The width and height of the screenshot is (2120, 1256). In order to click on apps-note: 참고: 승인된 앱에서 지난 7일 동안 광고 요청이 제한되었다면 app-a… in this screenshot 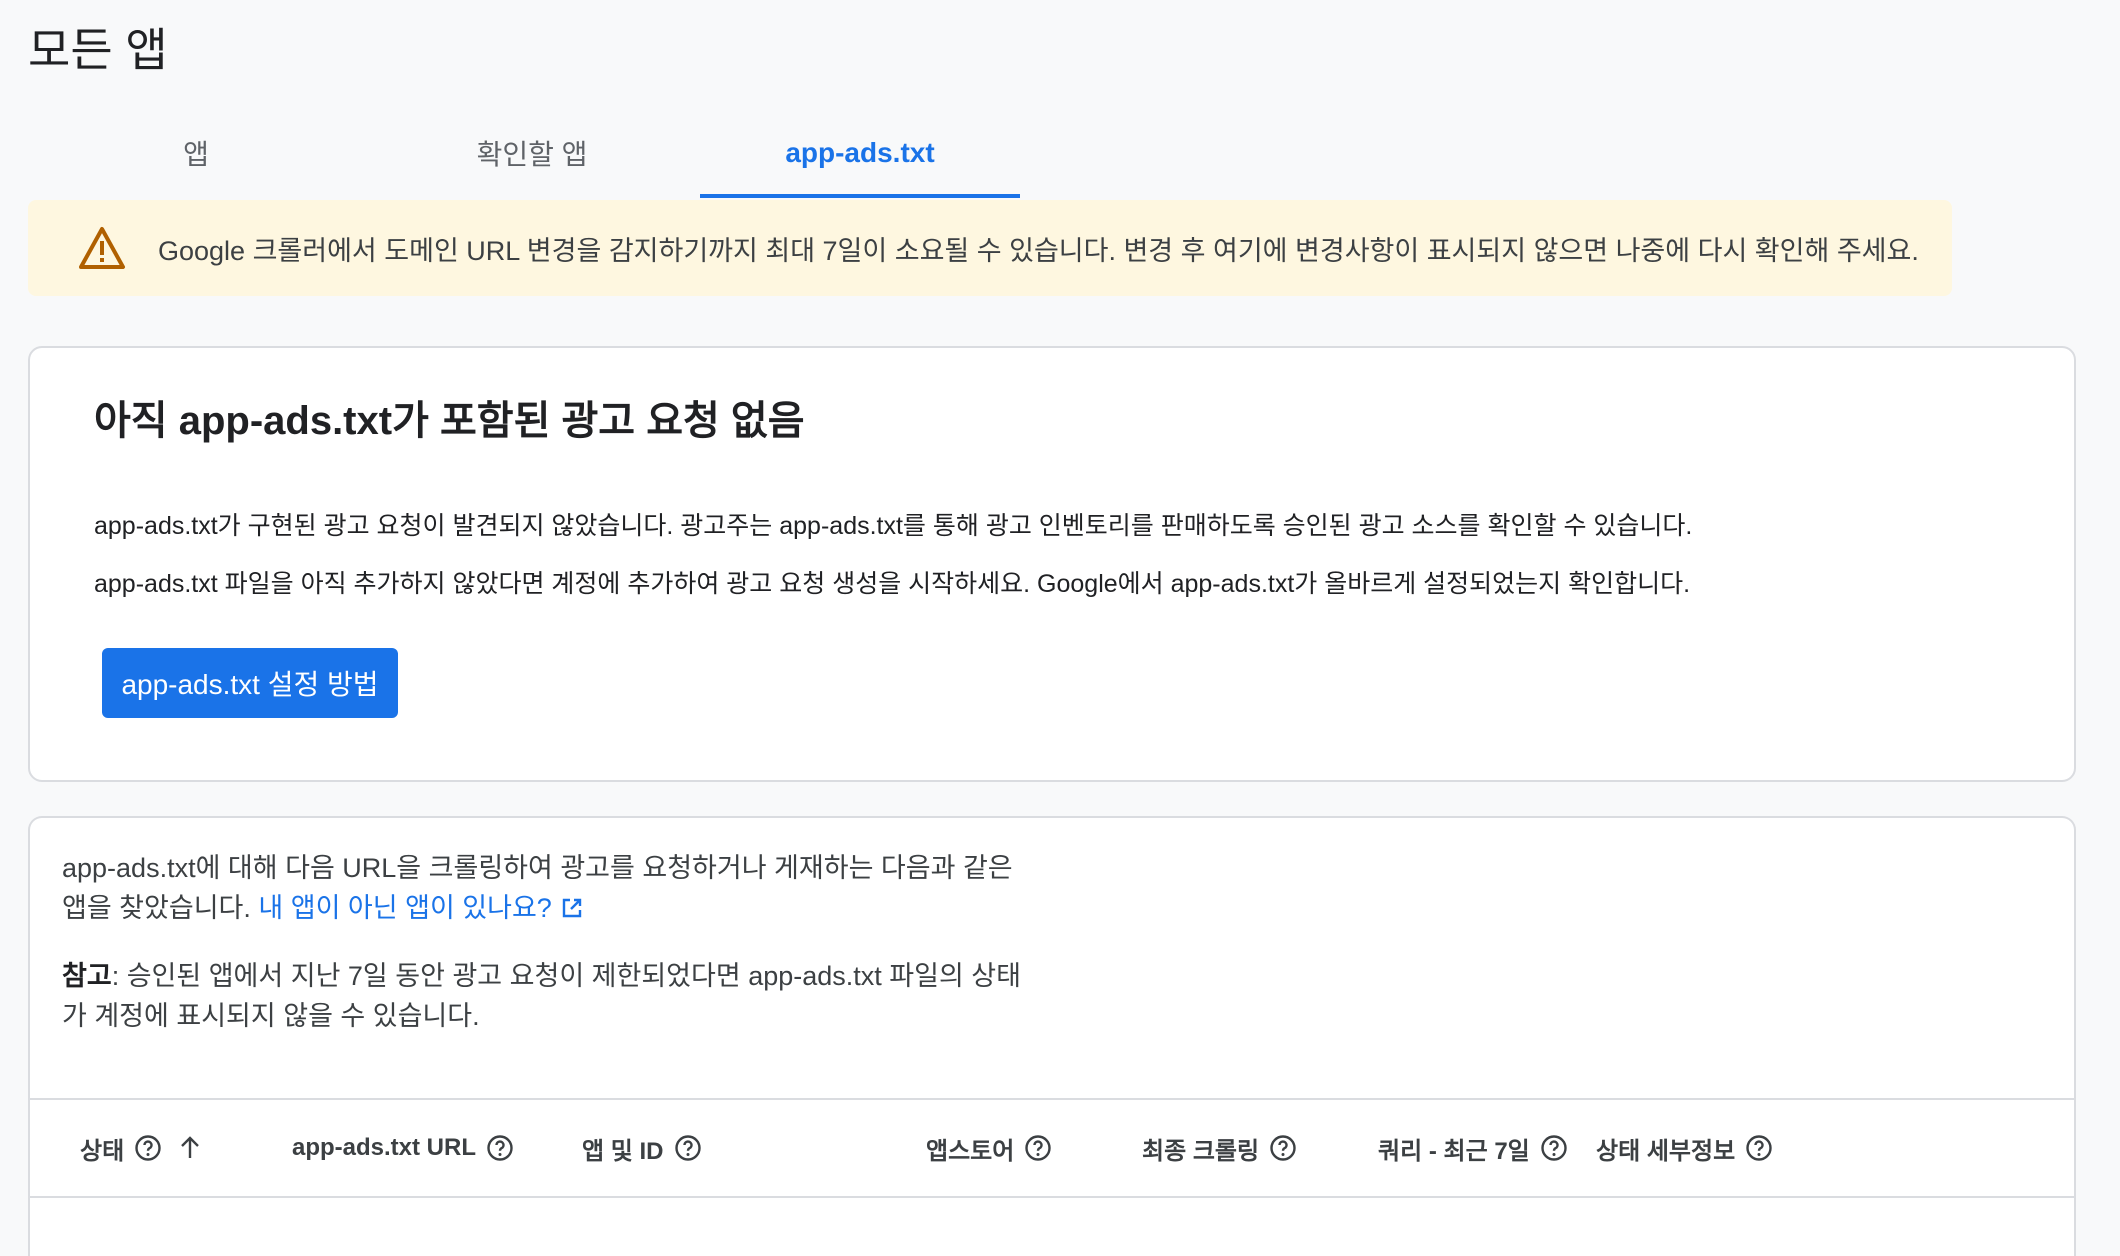, I will do `click(542, 996)`.